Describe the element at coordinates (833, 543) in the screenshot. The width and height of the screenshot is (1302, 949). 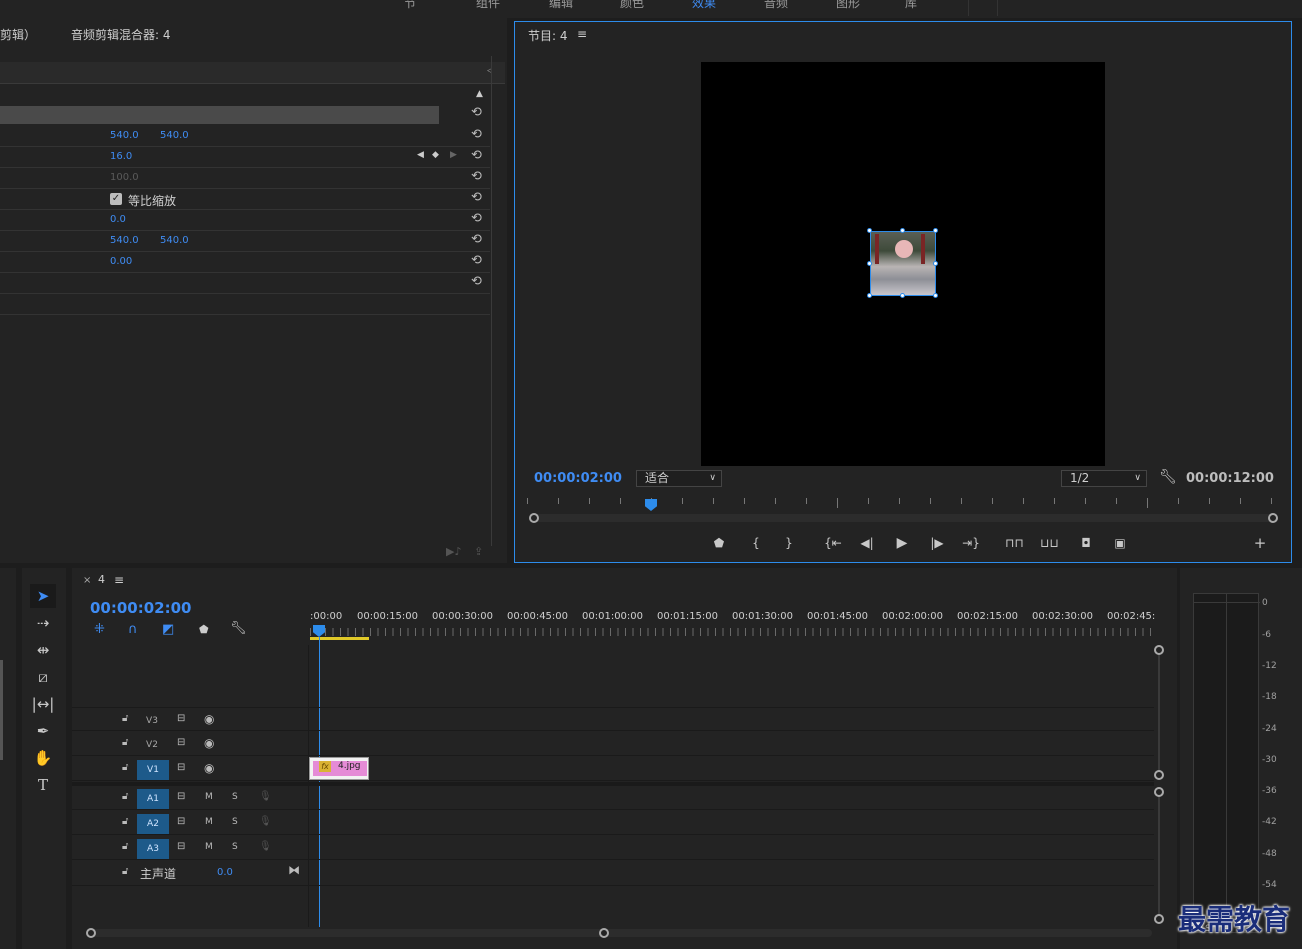
I see `go-to-in-icon: {⇤` at that location.